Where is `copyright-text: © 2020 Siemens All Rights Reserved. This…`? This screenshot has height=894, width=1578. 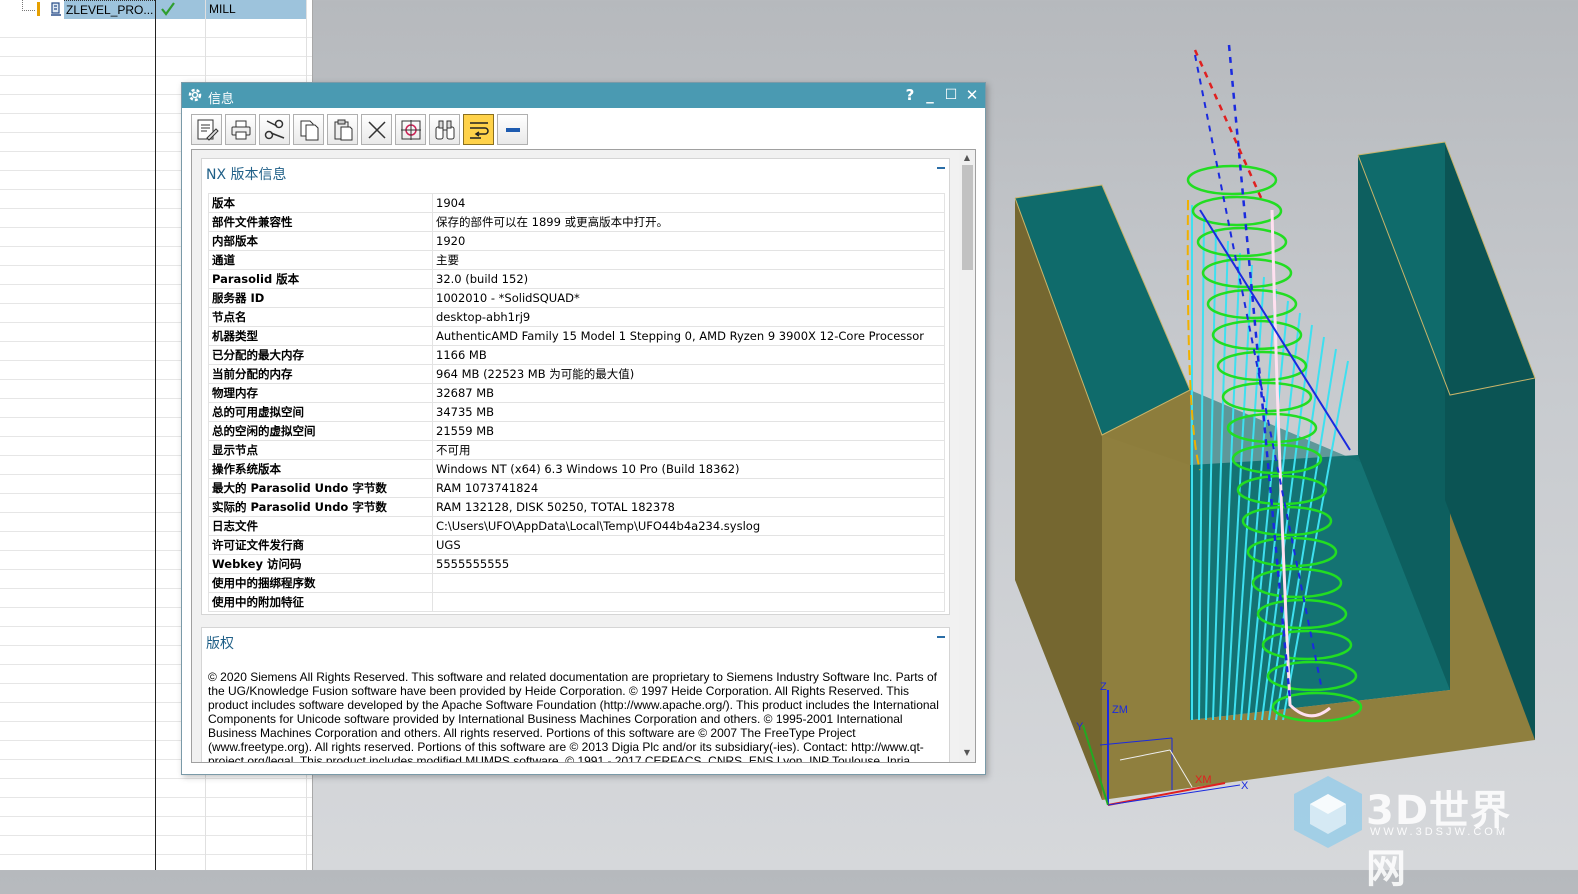 copyright-text: © 2020 Siemens All Rights Reserved. This… is located at coordinates (573, 716).